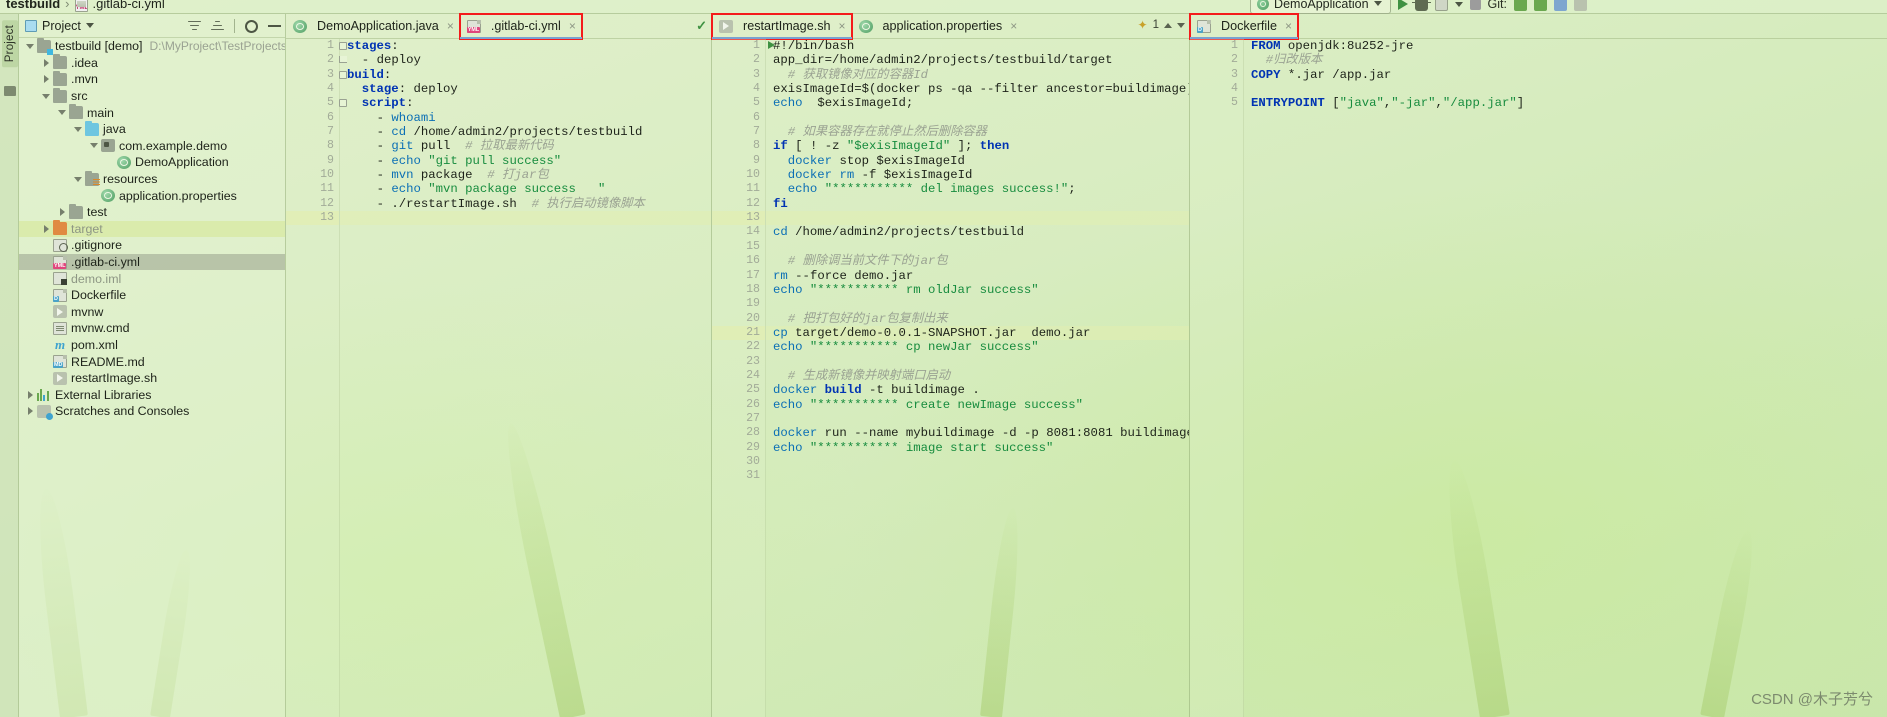 The image size is (1887, 717). Describe the element at coordinates (860, 261) in the screenshot. I see `code-line: # 删除调当前文件下的jar包` at that location.